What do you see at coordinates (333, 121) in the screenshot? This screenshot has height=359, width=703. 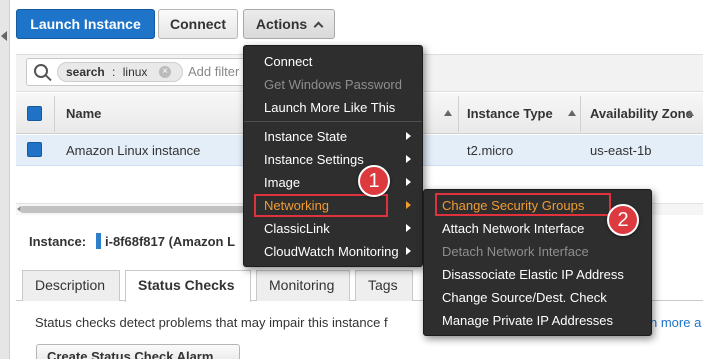 I see `menu-divider` at bounding box center [333, 121].